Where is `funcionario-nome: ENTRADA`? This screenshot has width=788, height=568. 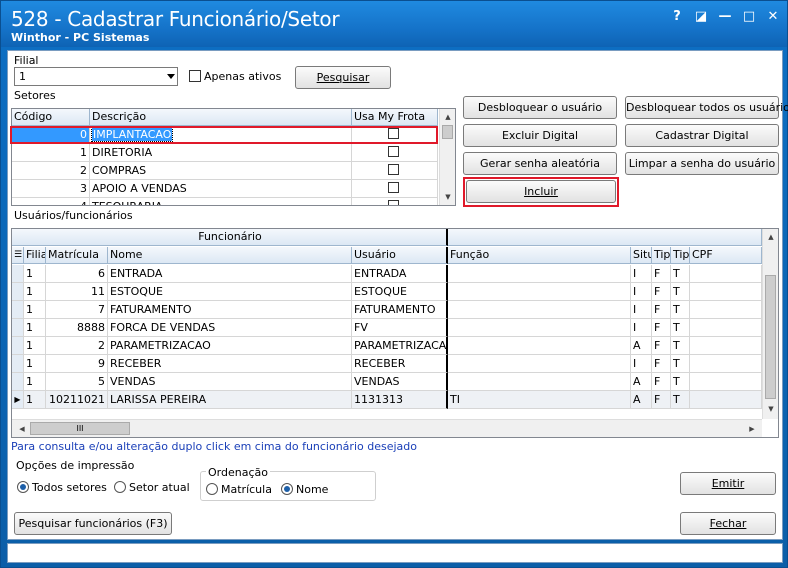
funcionario-nome: ENTRADA is located at coordinates (230, 274).